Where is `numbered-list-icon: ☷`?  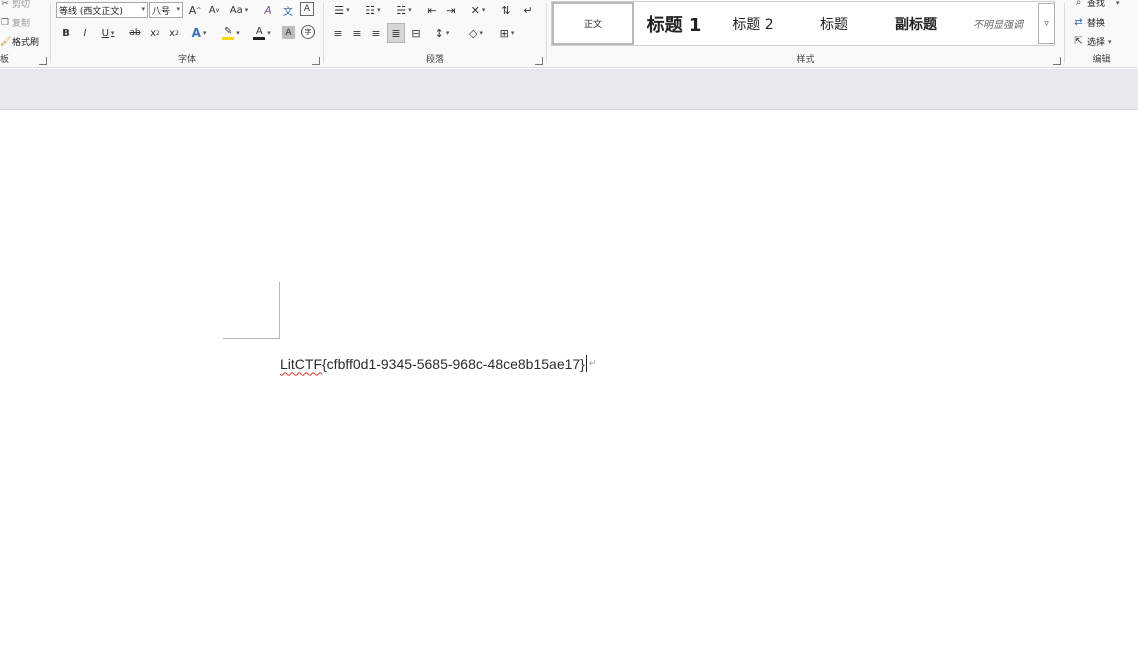
numbered-list-icon: ☷ is located at coordinates (370, 10).